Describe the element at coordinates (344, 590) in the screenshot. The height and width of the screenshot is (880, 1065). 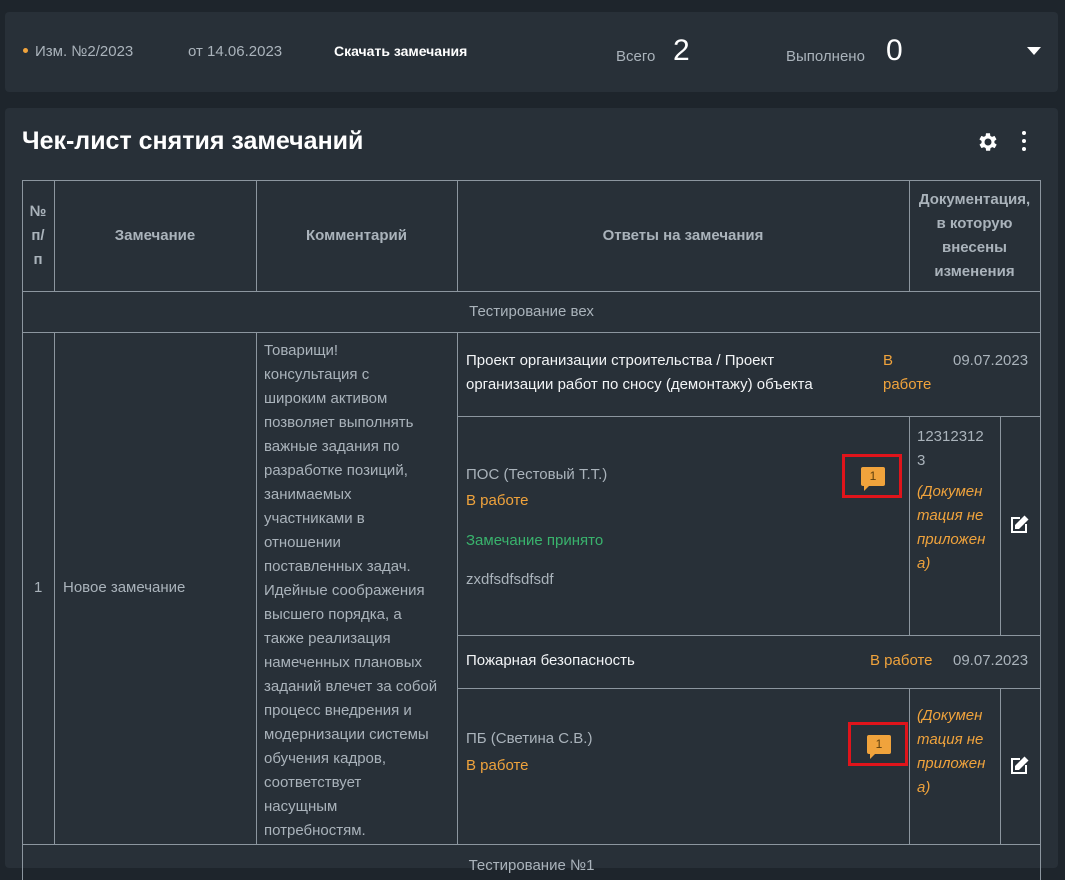
I see `comment-line: Идейные соображения` at that location.